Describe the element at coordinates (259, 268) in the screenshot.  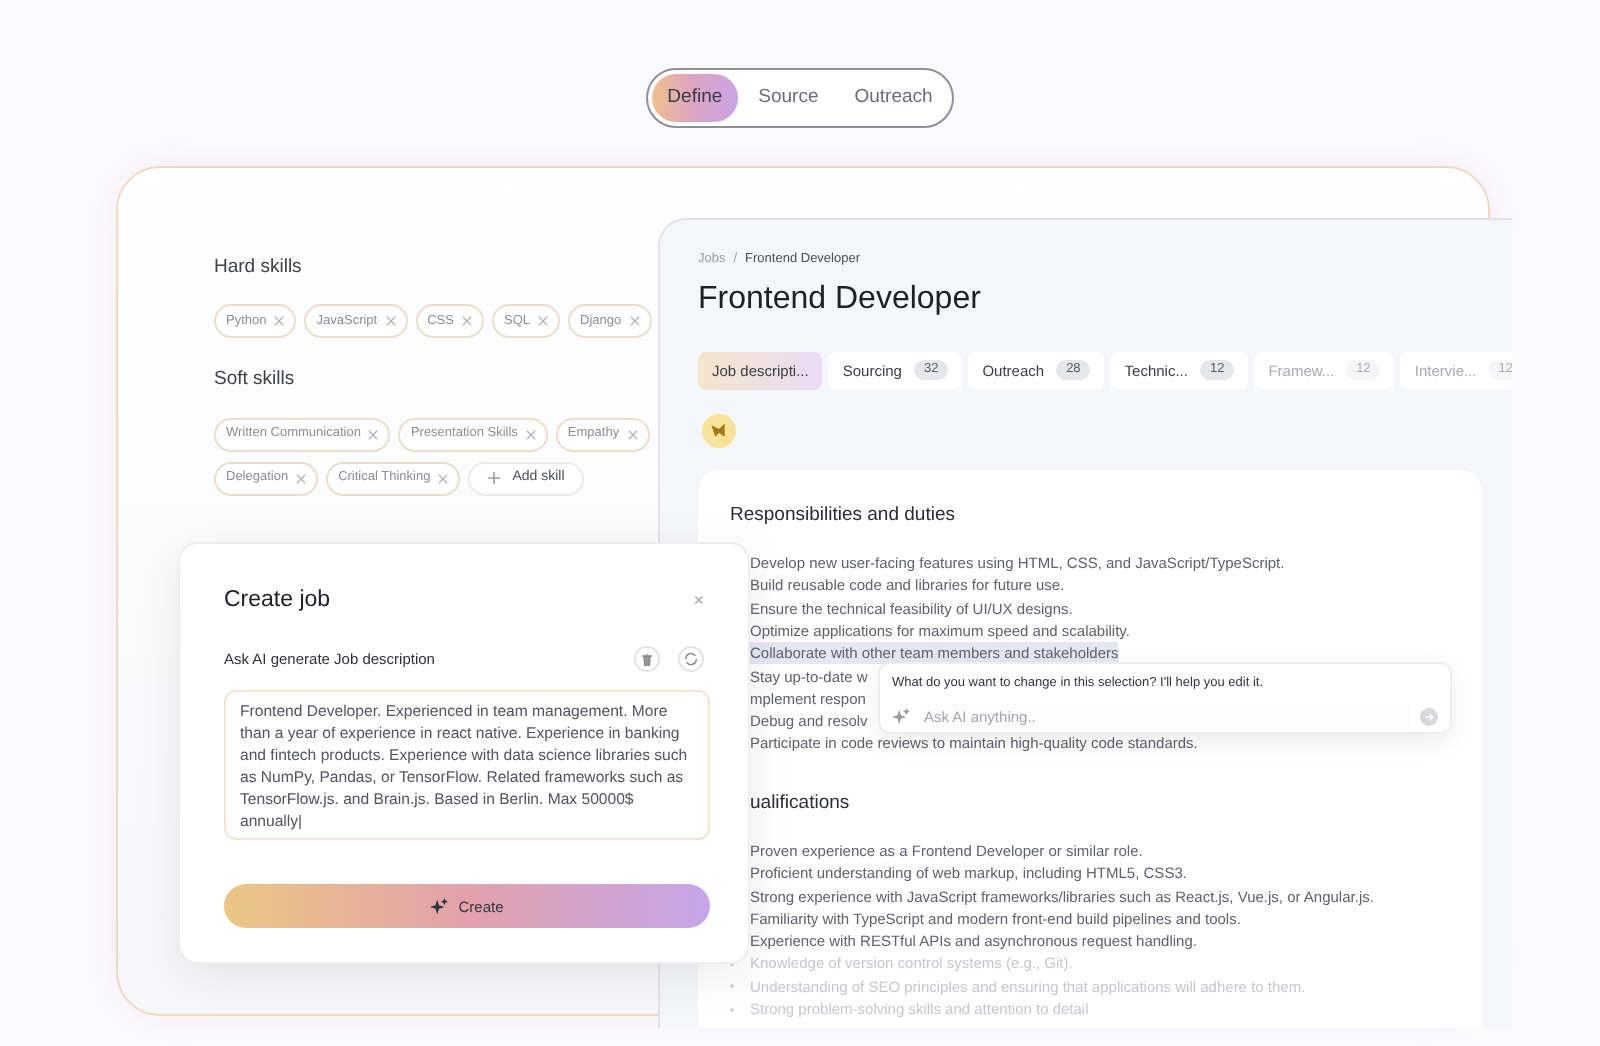
I see `section-heading: Hard skills` at that location.